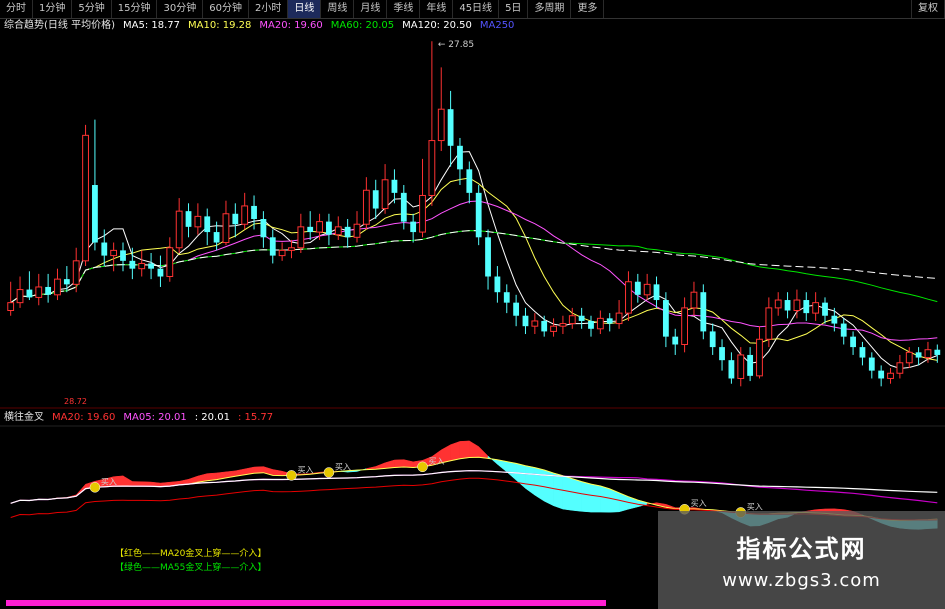  I want to click on tab-11: 年线, so click(437, 9).